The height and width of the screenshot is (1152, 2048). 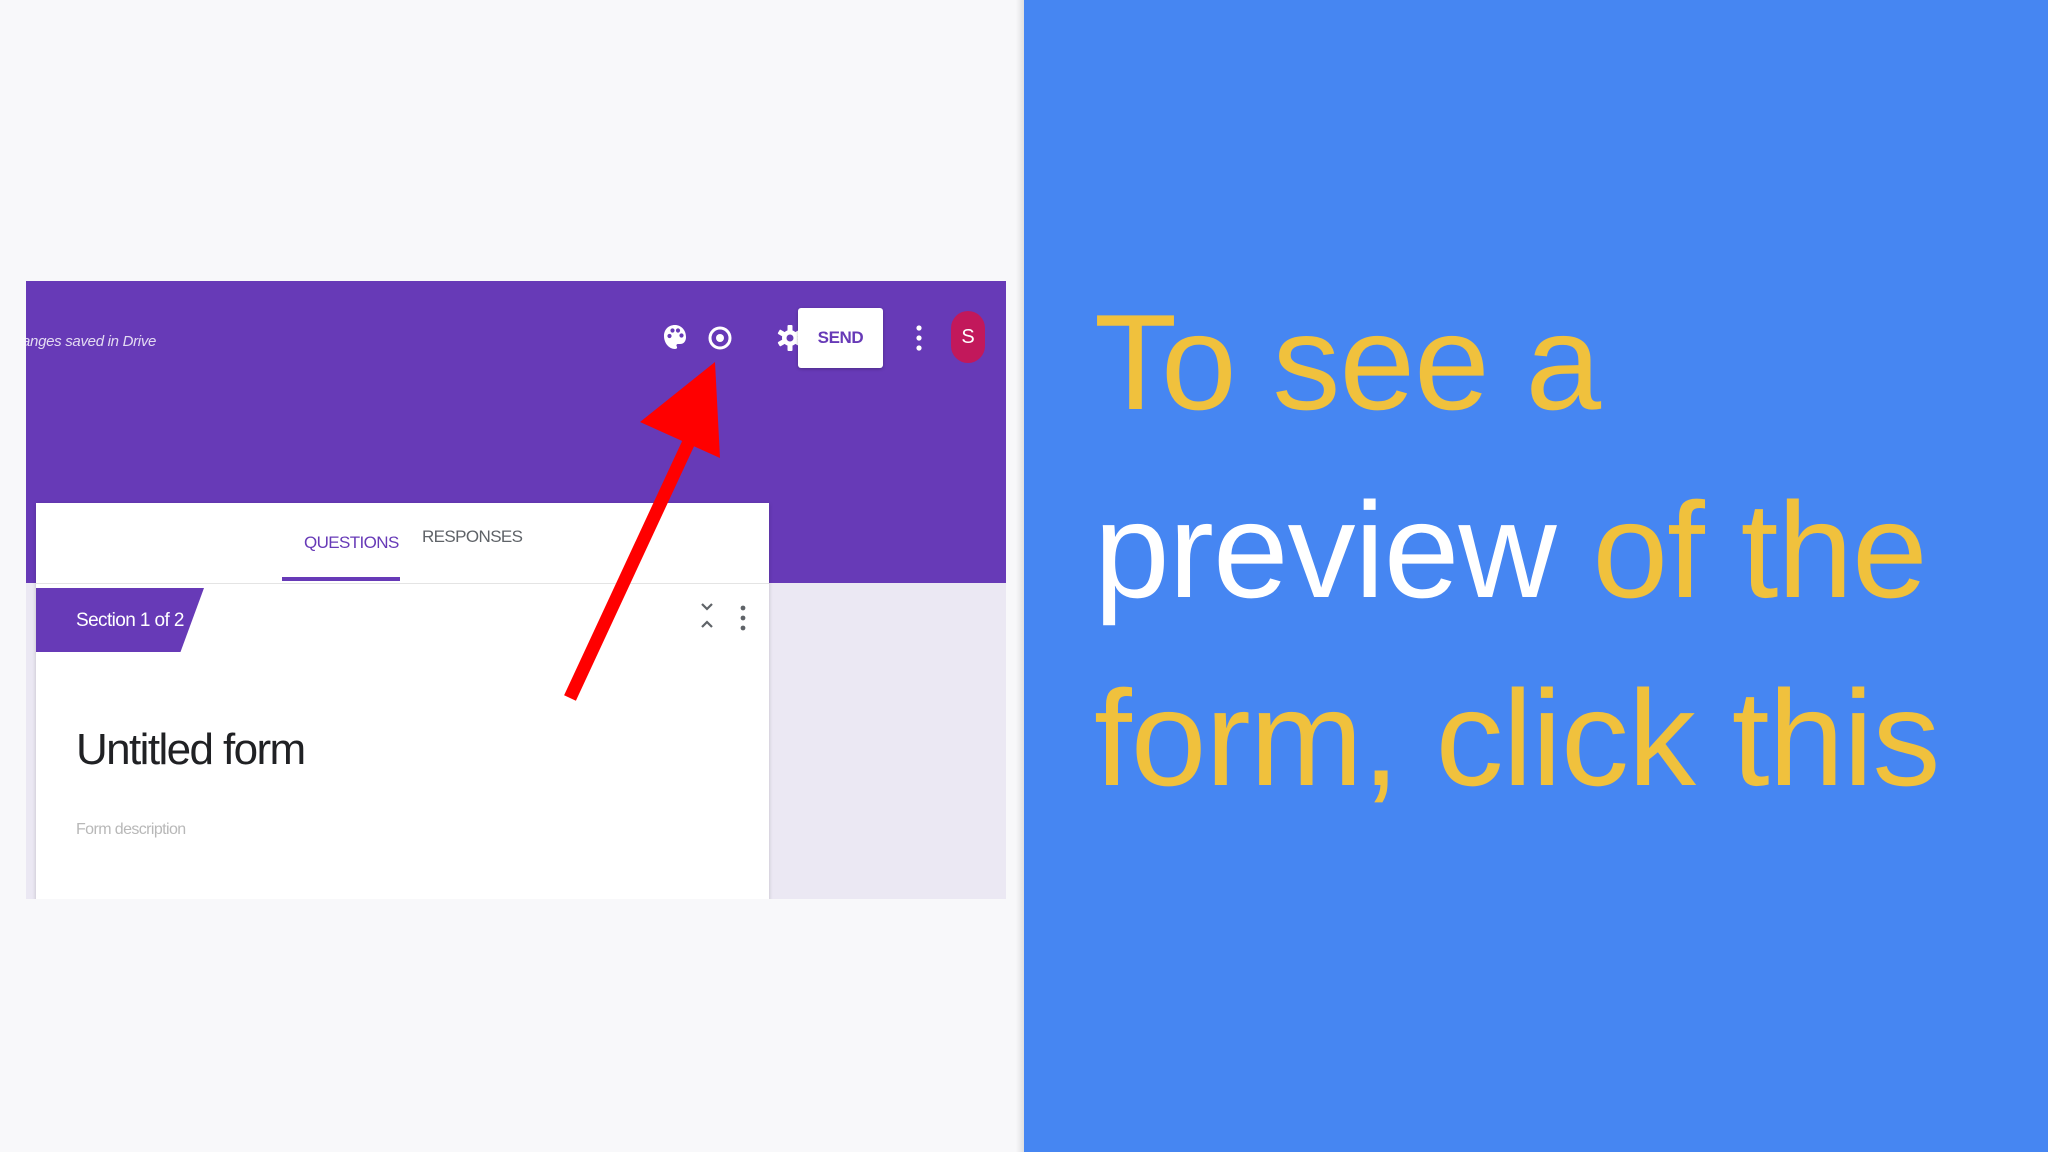 What do you see at coordinates (191, 750) in the screenshot?
I see `form-title: Untitled form` at bounding box center [191, 750].